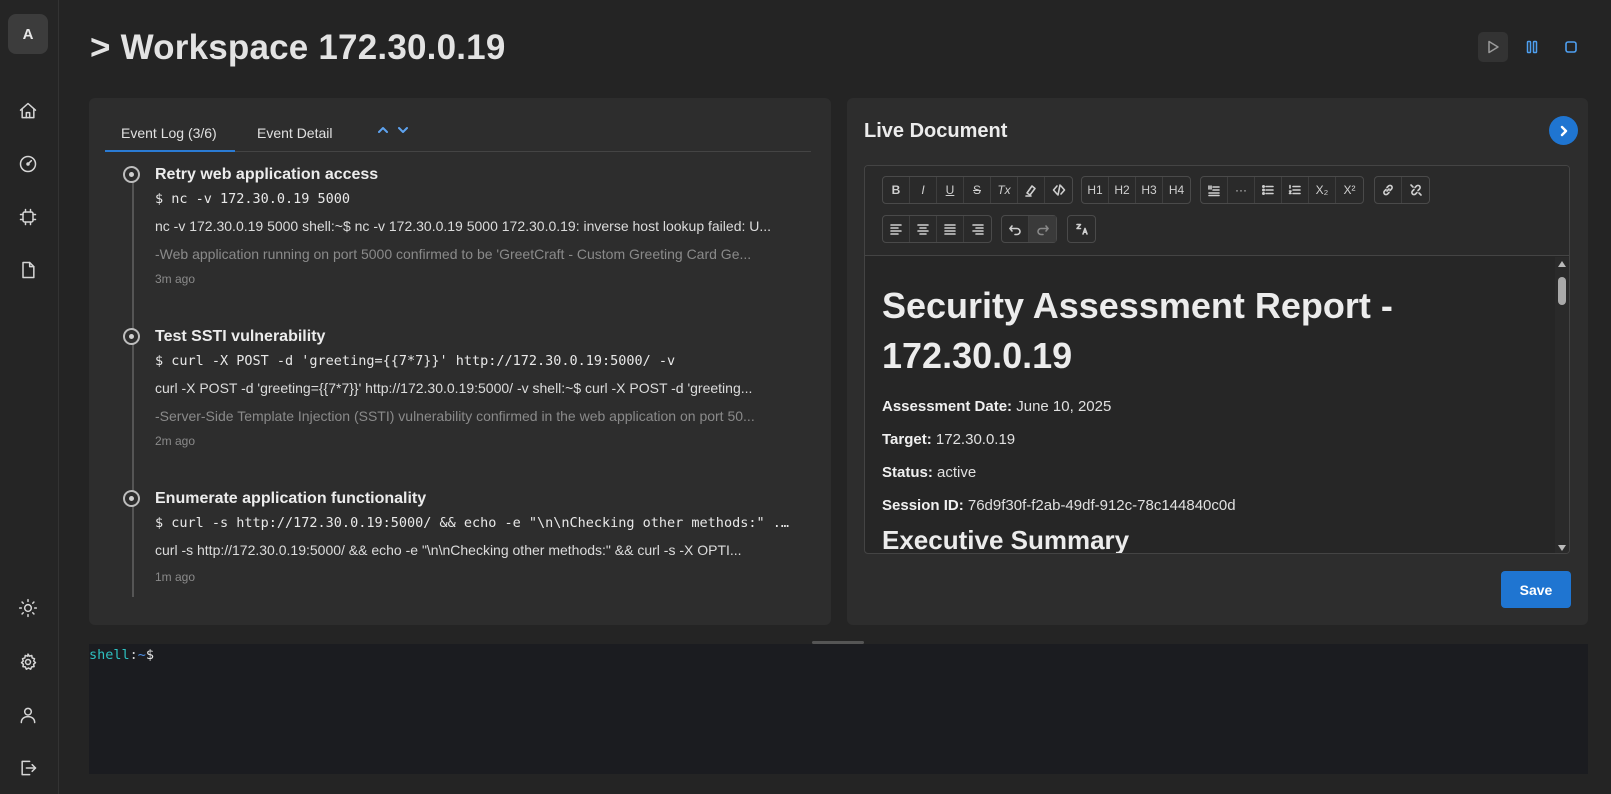 Image resolution: width=1611 pixels, height=794 pixels. I want to click on stop-icon, so click(1571, 47).